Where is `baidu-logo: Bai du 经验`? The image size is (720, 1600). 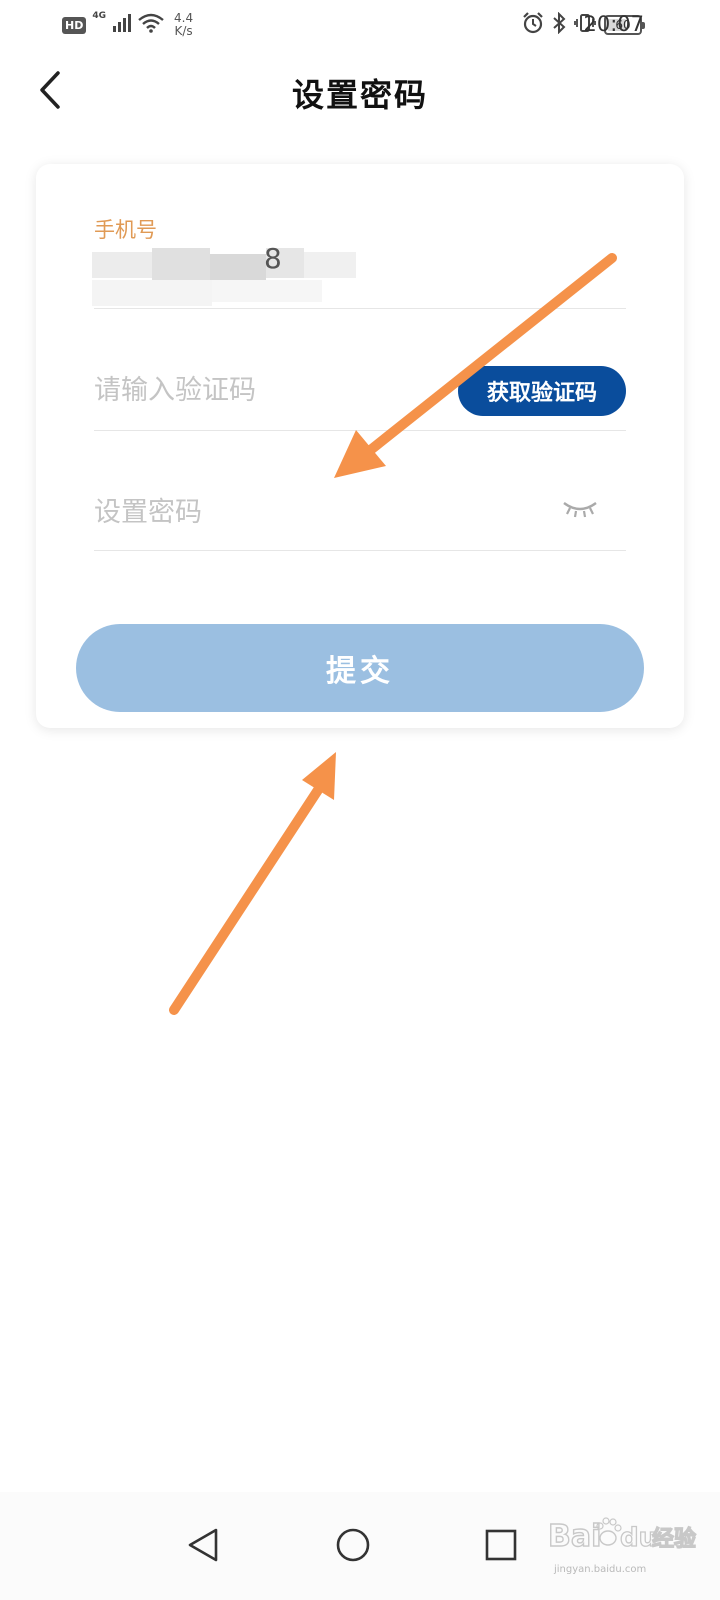
baidu-logo: Bai du 经验 is located at coordinates (622, 1536).